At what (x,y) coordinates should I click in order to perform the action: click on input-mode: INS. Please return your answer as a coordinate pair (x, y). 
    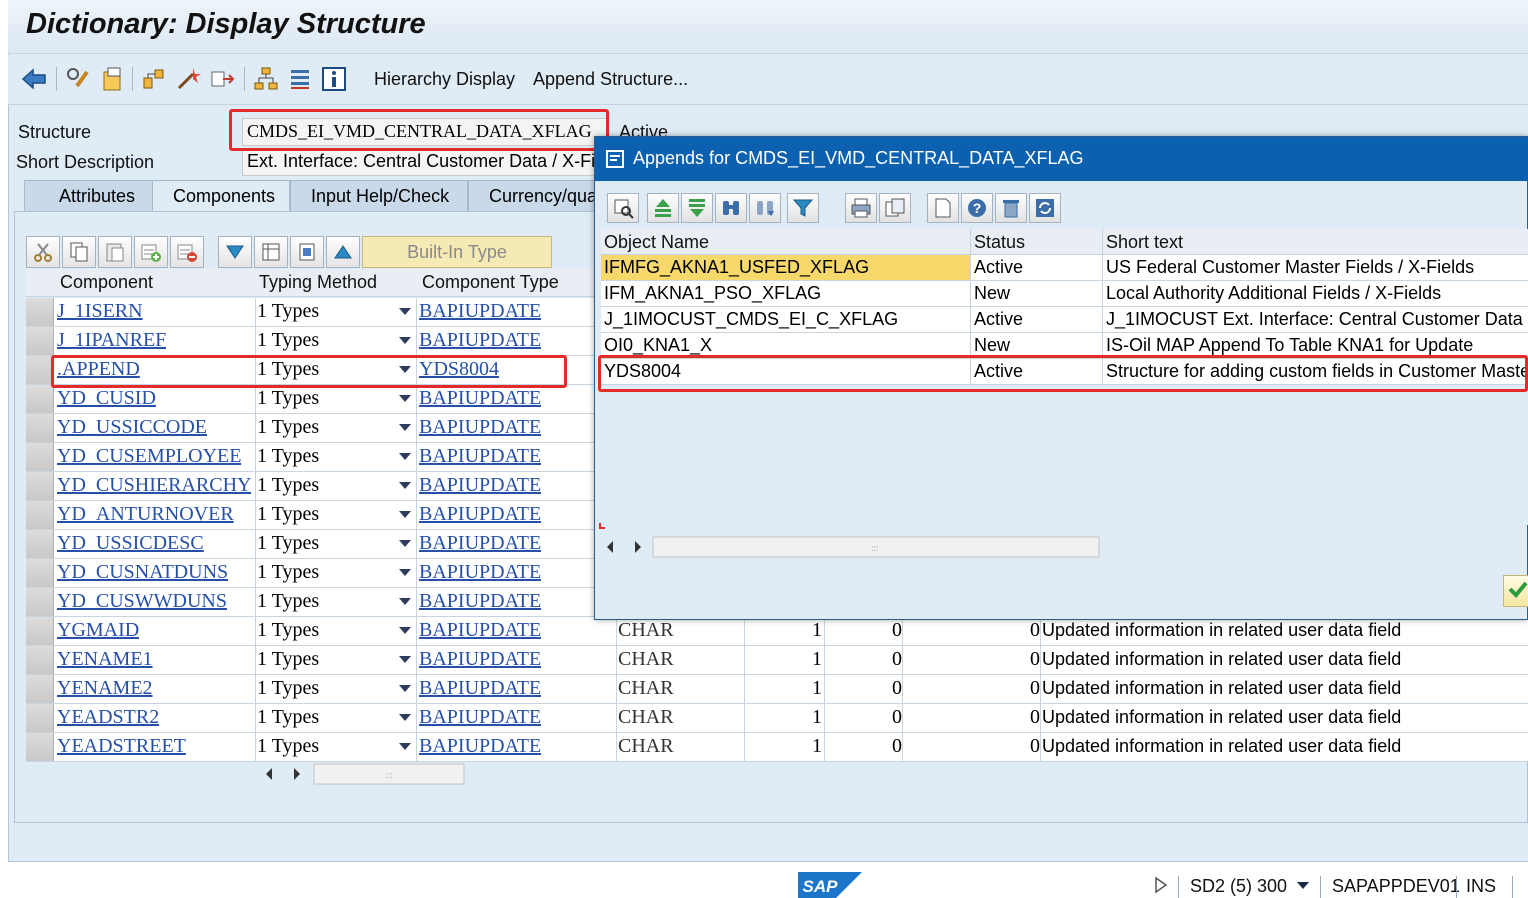
    Looking at the image, I should click on (1481, 886).